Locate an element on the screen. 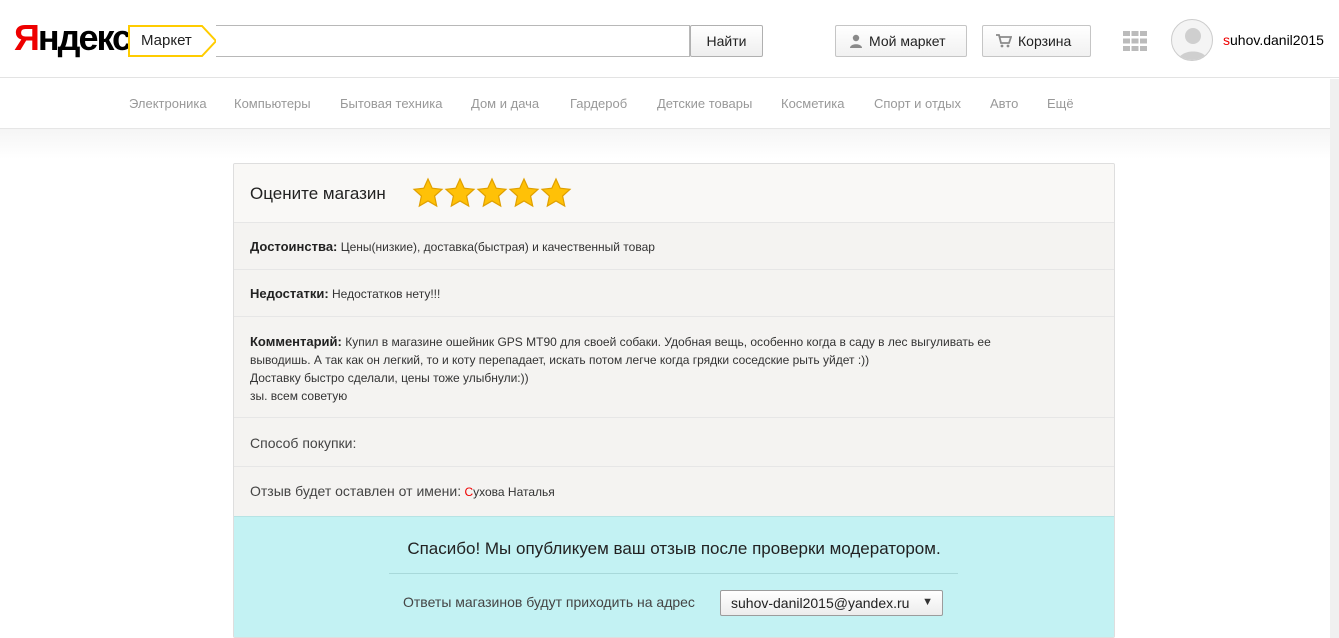 The height and width of the screenshot is (638, 1339). author-label: Отзыв будет оставлен от имени: is located at coordinates (356, 491).